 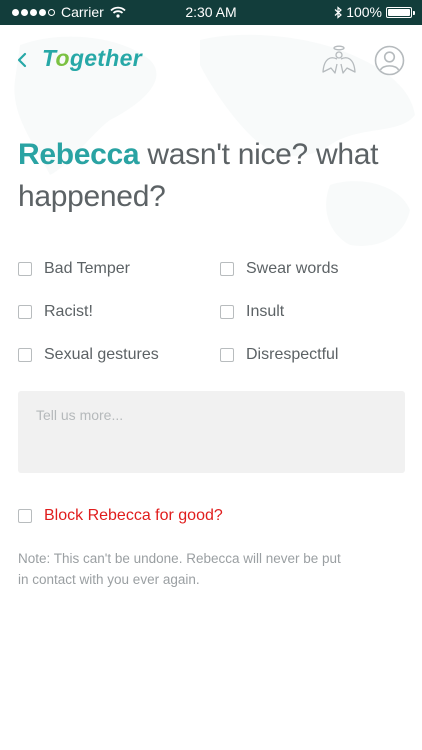 What do you see at coordinates (211, 432) in the screenshot?
I see `tell-us-more-input` at bounding box center [211, 432].